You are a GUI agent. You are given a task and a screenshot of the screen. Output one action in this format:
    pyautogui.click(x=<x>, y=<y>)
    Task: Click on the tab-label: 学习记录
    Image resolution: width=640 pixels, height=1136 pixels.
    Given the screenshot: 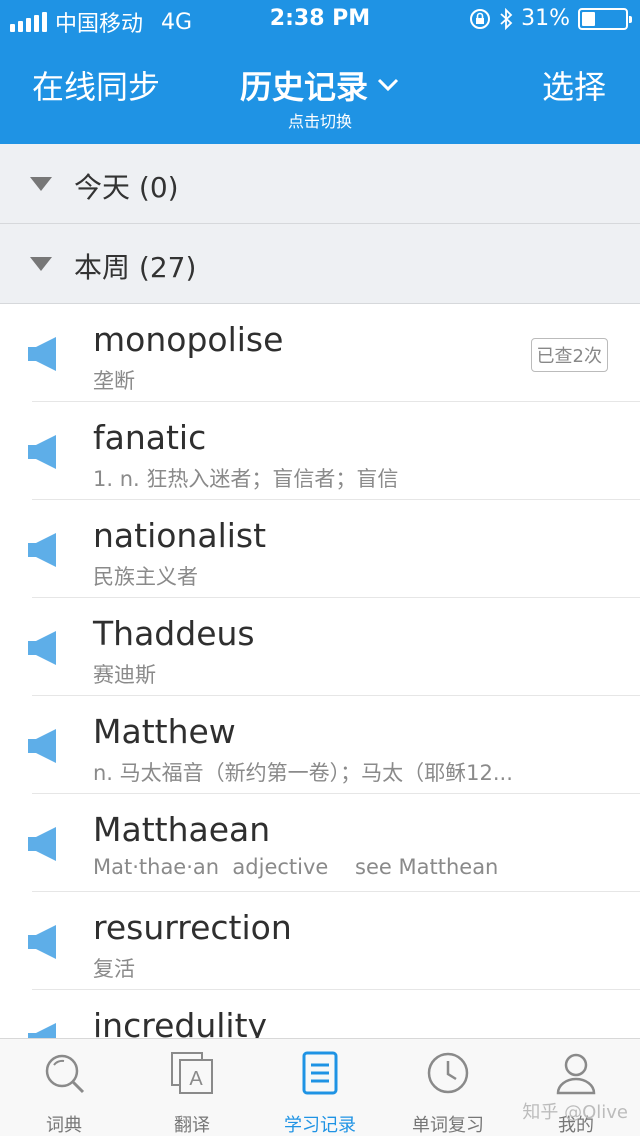 What is the action you would take?
    pyautogui.click(x=320, y=1125)
    